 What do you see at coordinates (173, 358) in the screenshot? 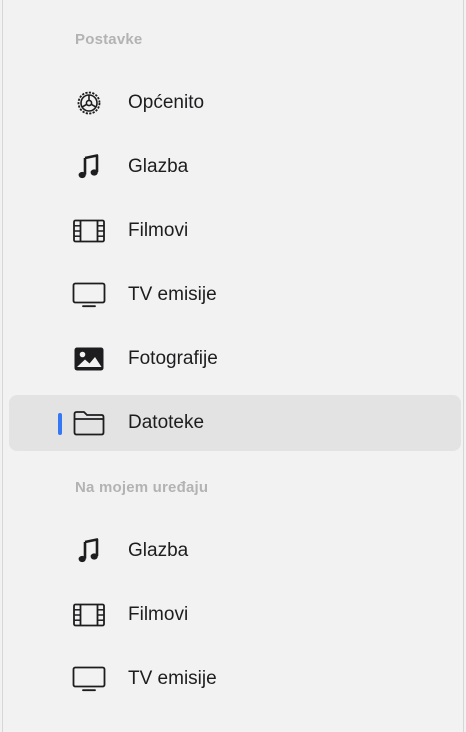
I see `sidebar-item-label: Fotografije` at bounding box center [173, 358].